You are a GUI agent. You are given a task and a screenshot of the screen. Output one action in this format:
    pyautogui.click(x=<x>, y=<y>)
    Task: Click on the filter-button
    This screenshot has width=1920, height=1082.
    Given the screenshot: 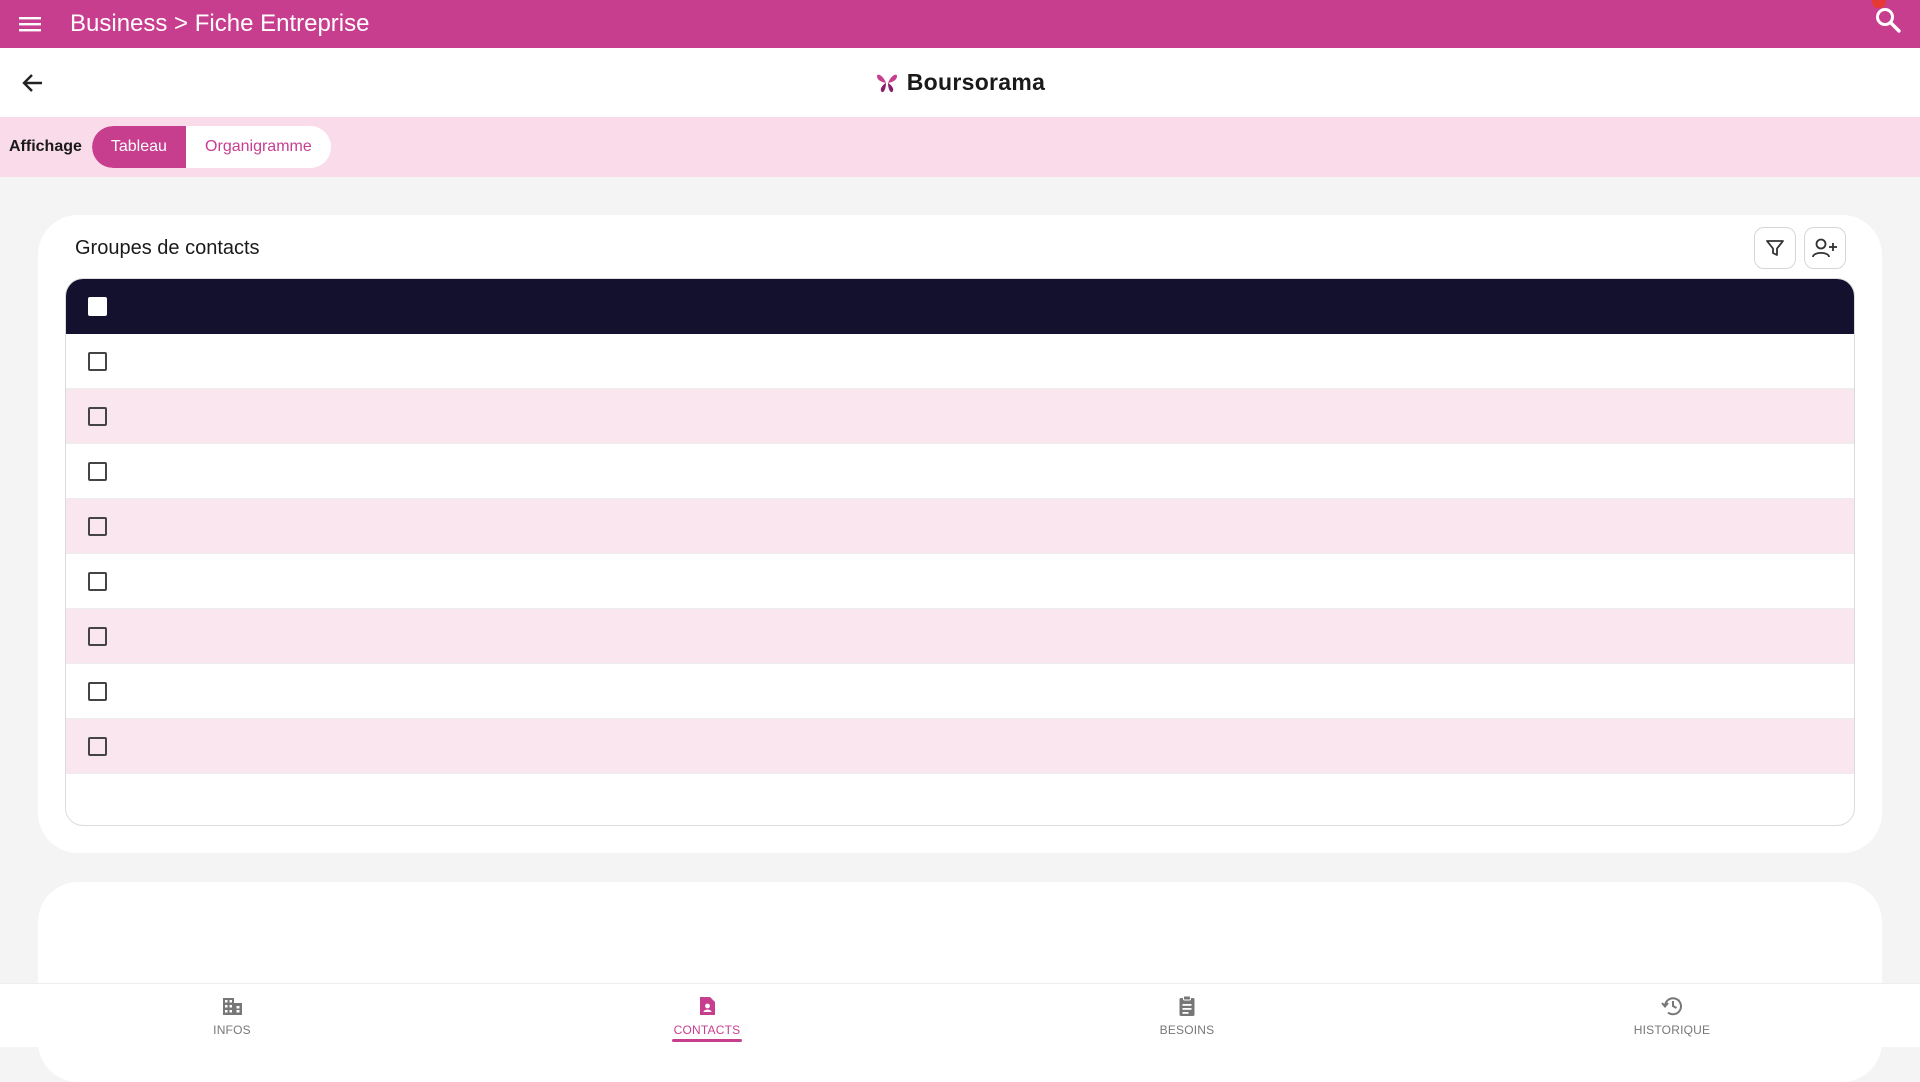 What is the action you would take?
    pyautogui.click(x=1775, y=248)
    